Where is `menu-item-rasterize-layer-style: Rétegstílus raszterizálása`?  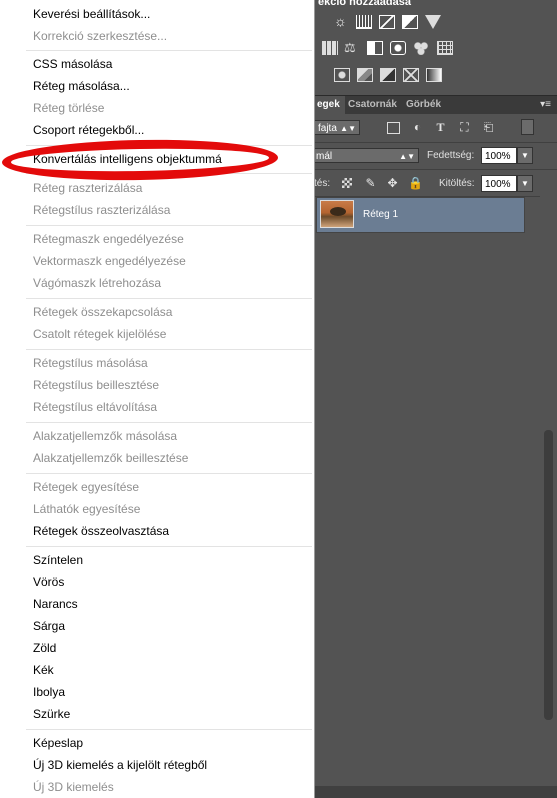 menu-item-rasterize-layer-style: Rétegstílus raszterizálása is located at coordinates (102, 210).